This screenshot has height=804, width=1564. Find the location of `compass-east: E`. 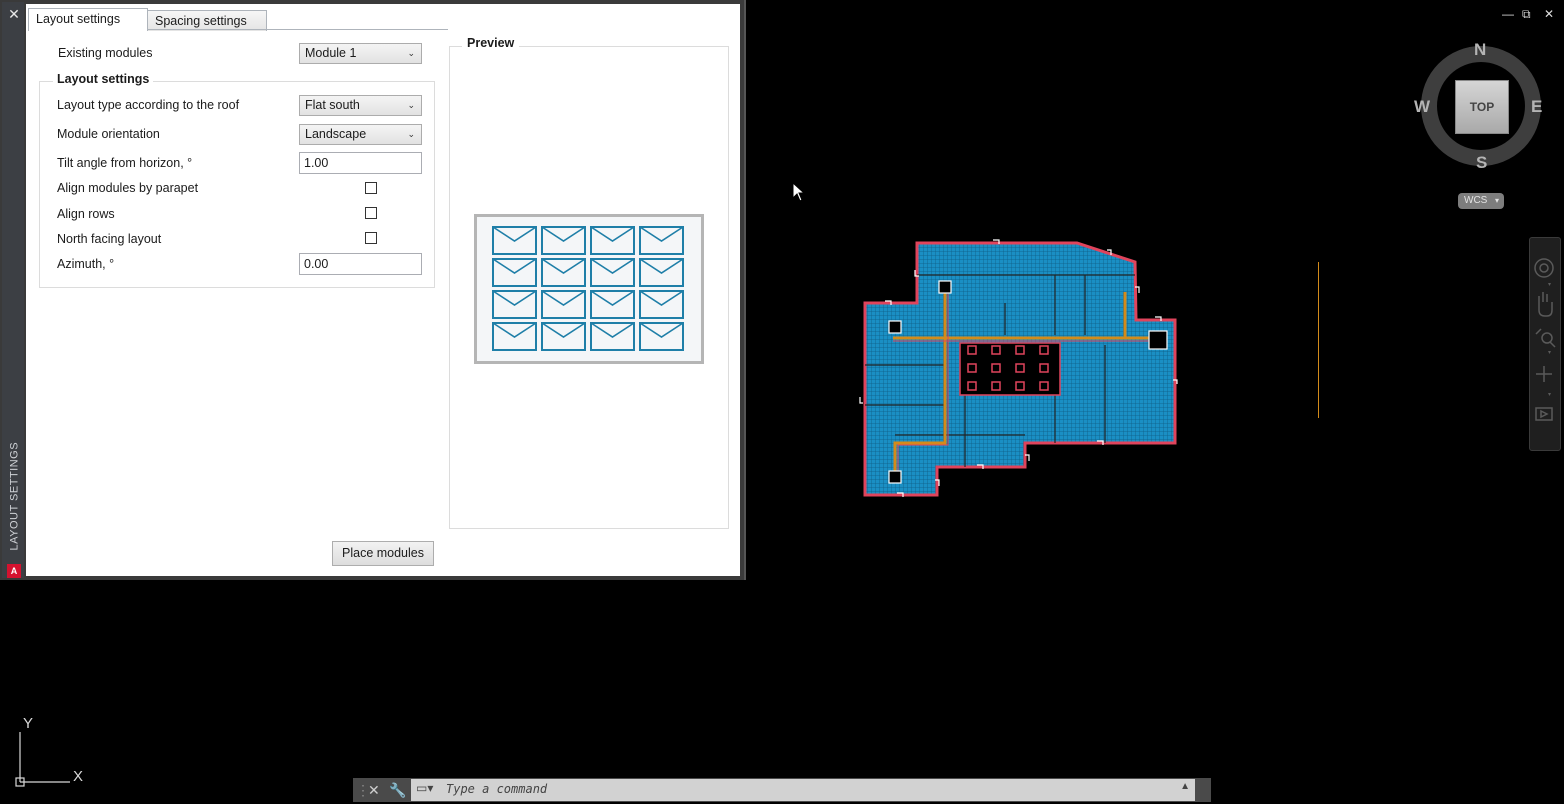

compass-east: E is located at coordinates (1536, 107).